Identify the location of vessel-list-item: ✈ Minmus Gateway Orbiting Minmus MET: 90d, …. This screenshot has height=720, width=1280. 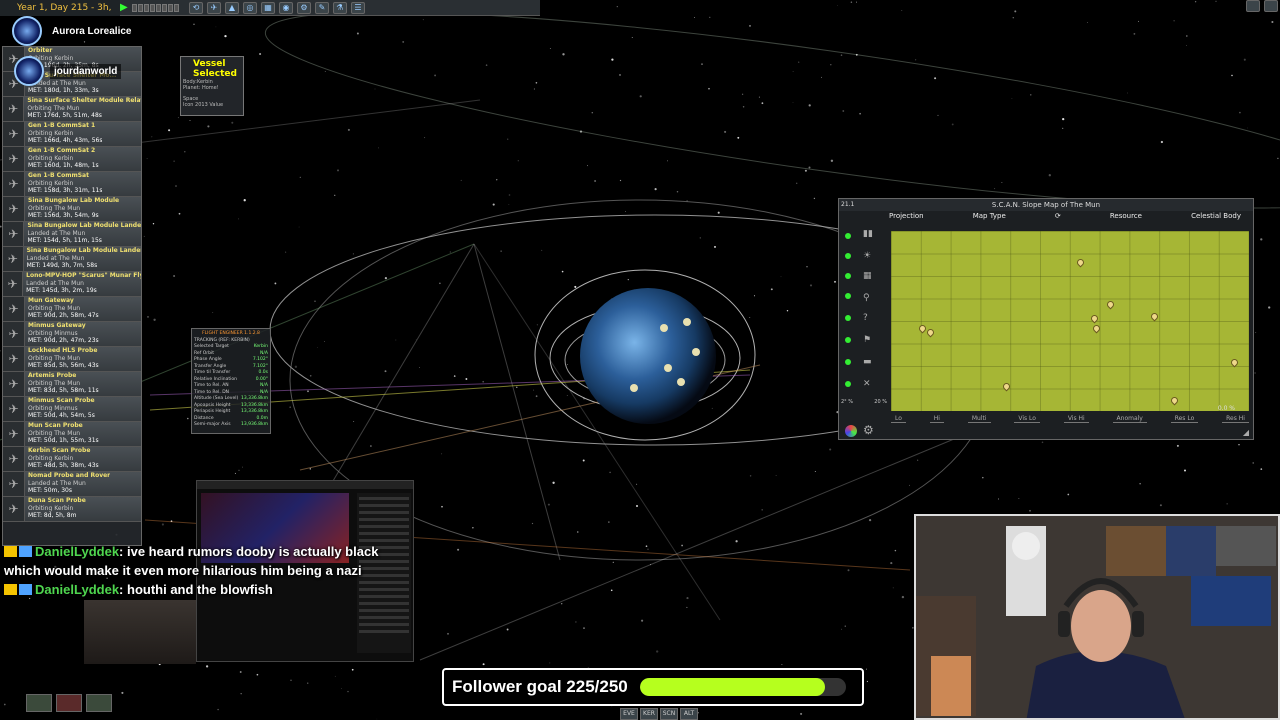
(72, 334).